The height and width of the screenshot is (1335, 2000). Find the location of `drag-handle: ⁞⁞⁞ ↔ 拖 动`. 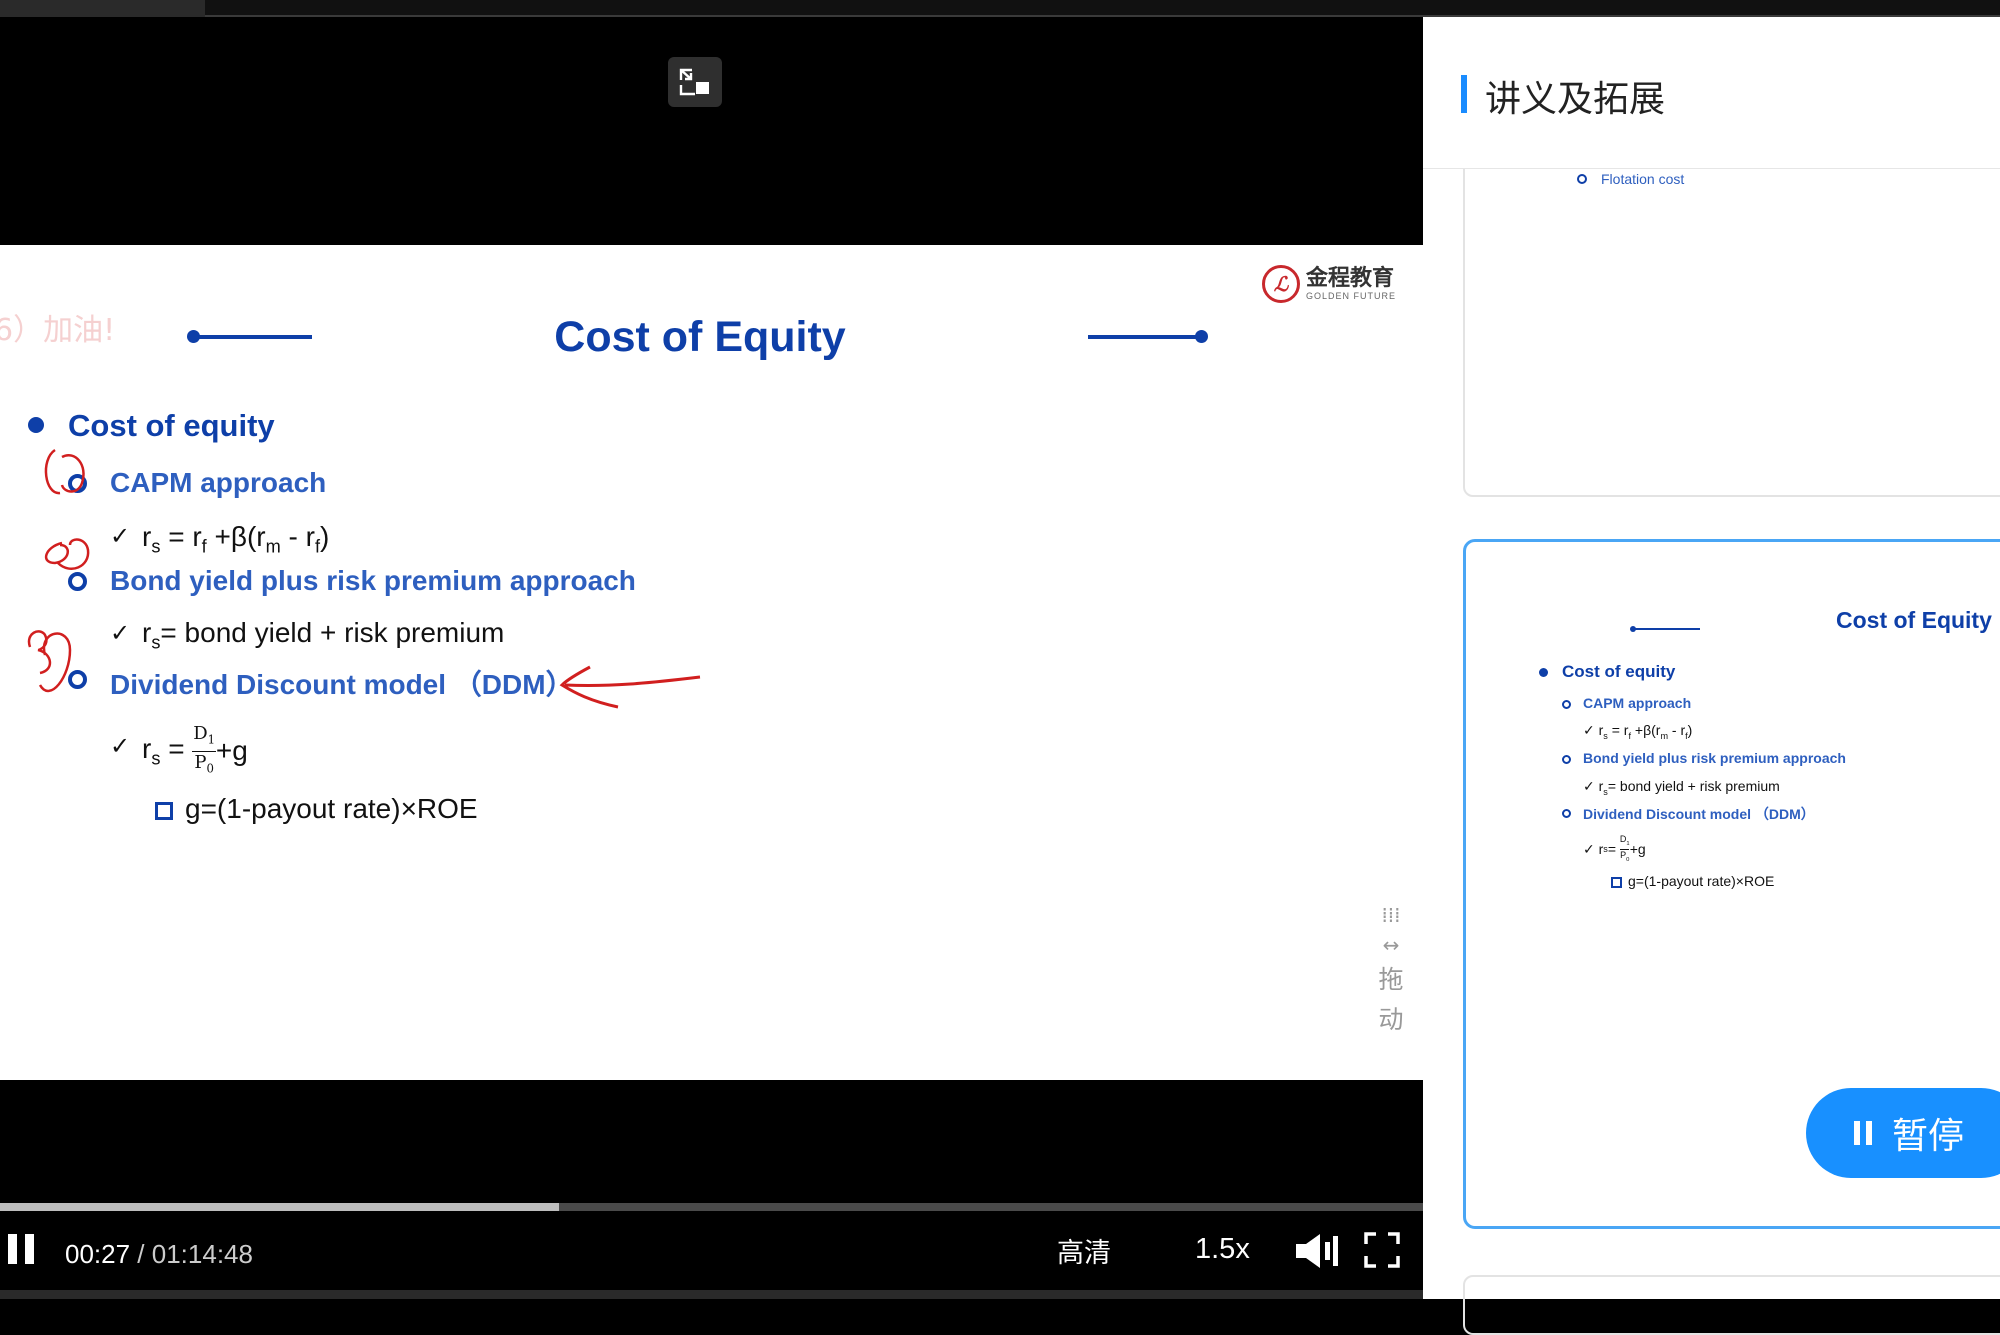

drag-handle: ⁞⁞⁞ ↔ 拖 动 is located at coordinates (1391, 970).